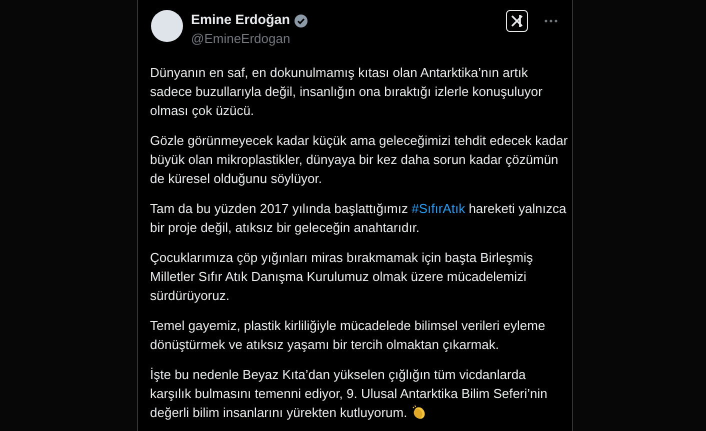 Image resolution: width=706 pixels, height=431 pixels. What do you see at coordinates (517, 21) in the screenshot?
I see `grok-icon` at bounding box center [517, 21].